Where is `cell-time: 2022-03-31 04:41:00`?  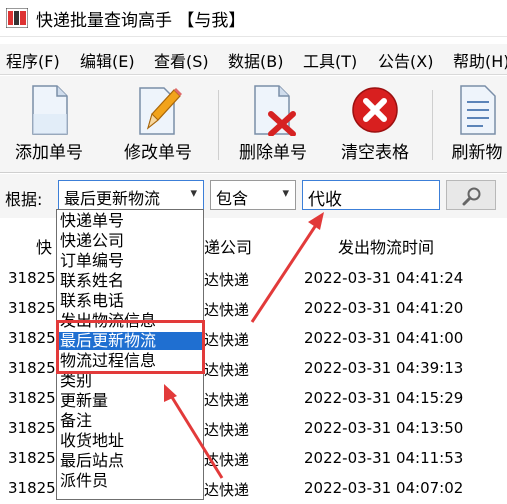
cell-time: 2022-03-31 04:41:00 is located at coordinates (384, 338).